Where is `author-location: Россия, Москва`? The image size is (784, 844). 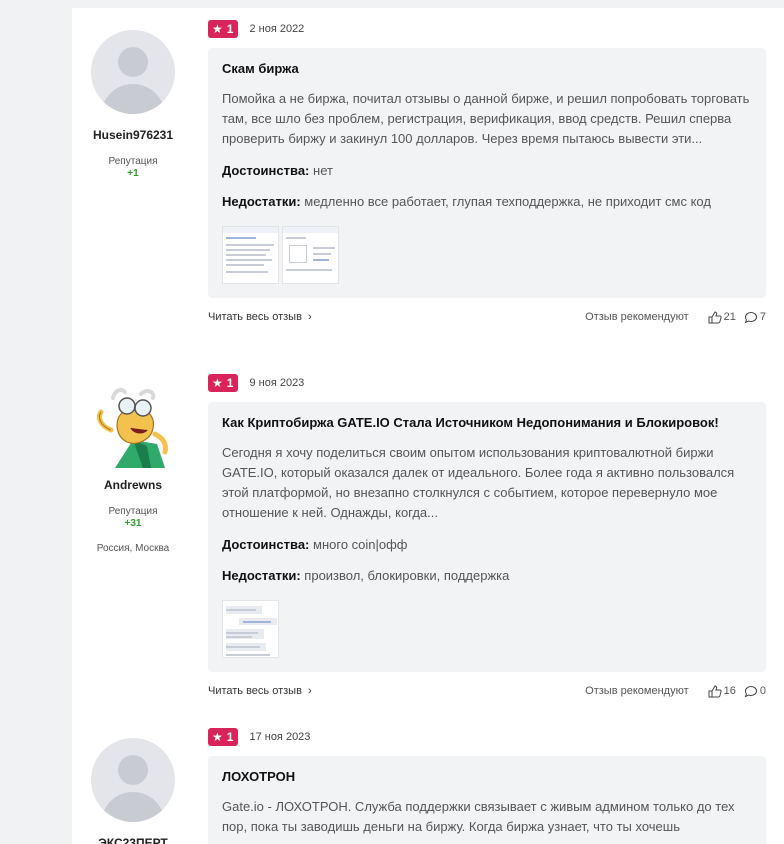
author-location: Россия, Москва is located at coordinates (133, 548).